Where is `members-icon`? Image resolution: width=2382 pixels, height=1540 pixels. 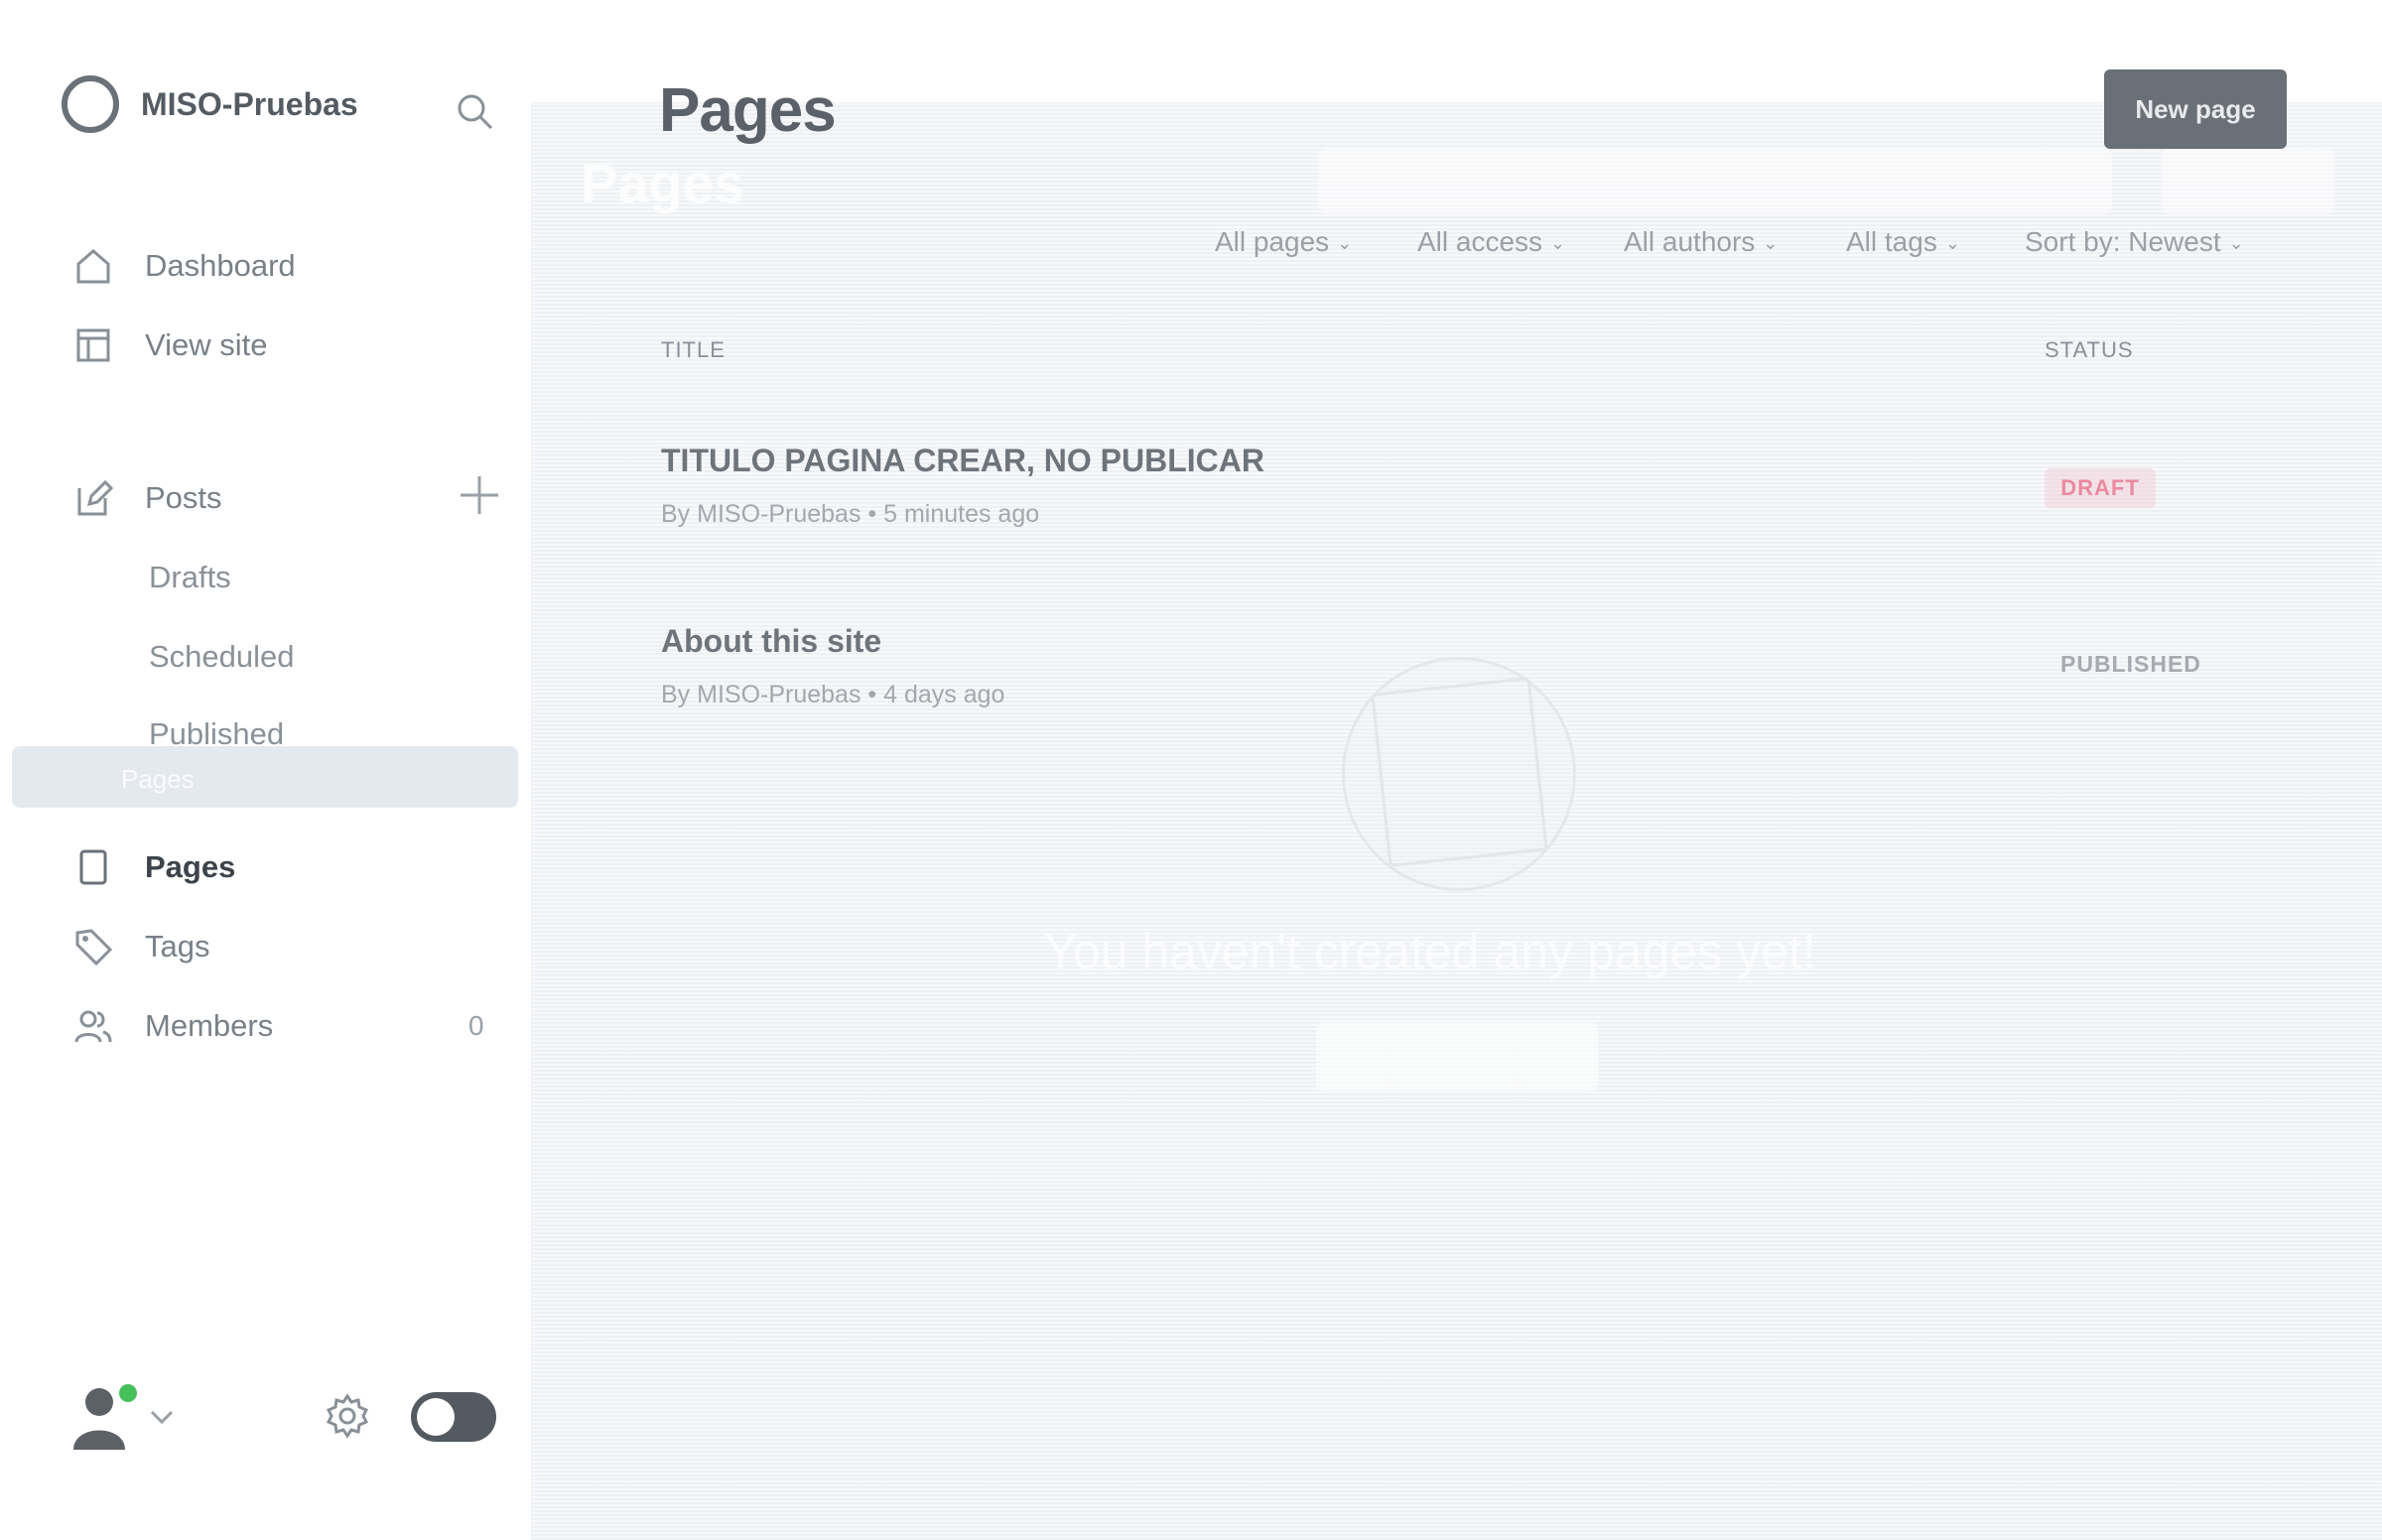 members-icon is located at coordinates (93, 1026).